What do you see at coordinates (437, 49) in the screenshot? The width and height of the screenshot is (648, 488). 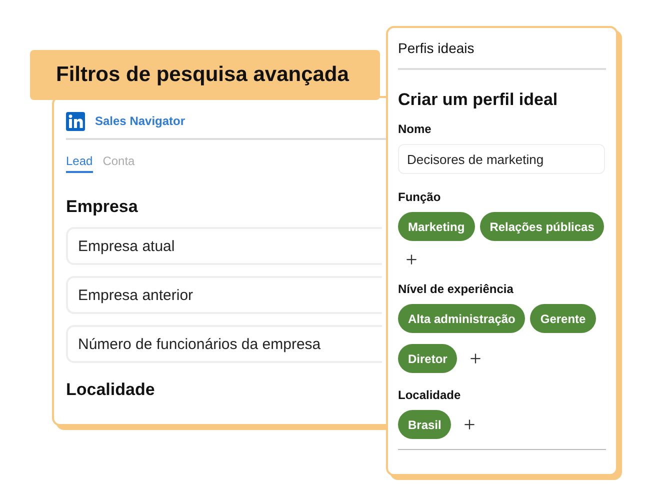 I see `panel-title: Perfis ideais` at bounding box center [437, 49].